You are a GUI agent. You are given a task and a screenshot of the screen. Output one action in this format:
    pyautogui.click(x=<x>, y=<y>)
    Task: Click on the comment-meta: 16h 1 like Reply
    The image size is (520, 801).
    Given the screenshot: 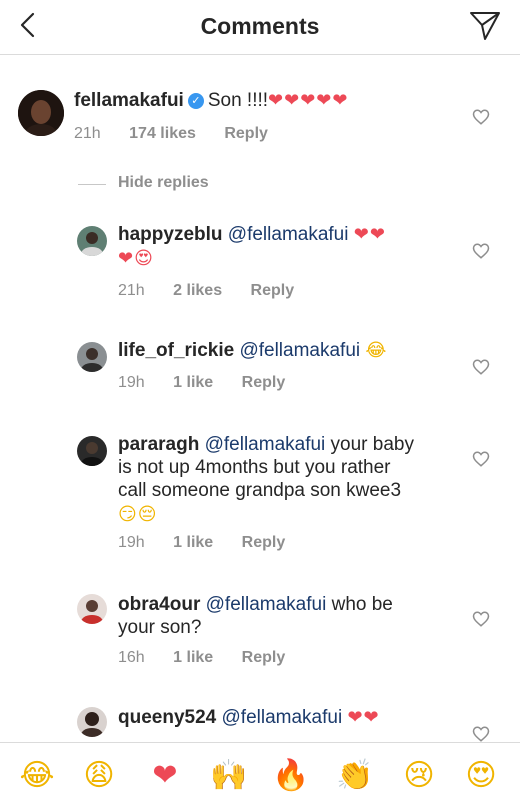 What is the action you would take?
    pyautogui.click(x=213, y=658)
    